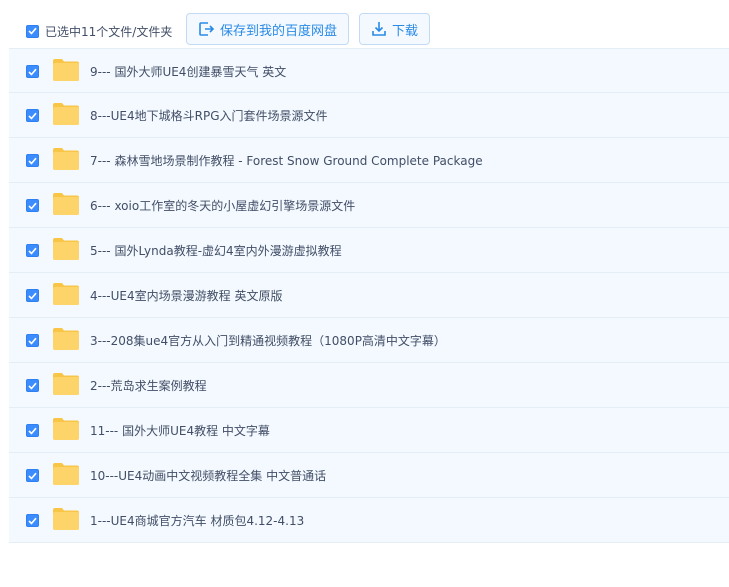 The width and height of the screenshot is (729, 587). Describe the element at coordinates (369, 385) in the screenshot. I see `file-row: 2---荒岛求生案例教程` at that location.